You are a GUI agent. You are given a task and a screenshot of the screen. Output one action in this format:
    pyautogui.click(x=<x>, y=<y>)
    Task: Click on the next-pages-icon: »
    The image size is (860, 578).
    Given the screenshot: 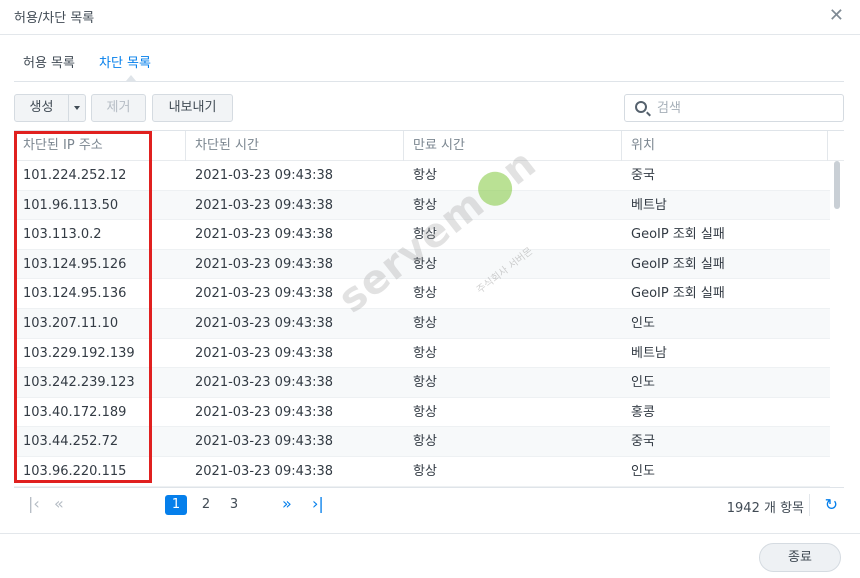 What is the action you would take?
    pyautogui.click(x=287, y=504)
    